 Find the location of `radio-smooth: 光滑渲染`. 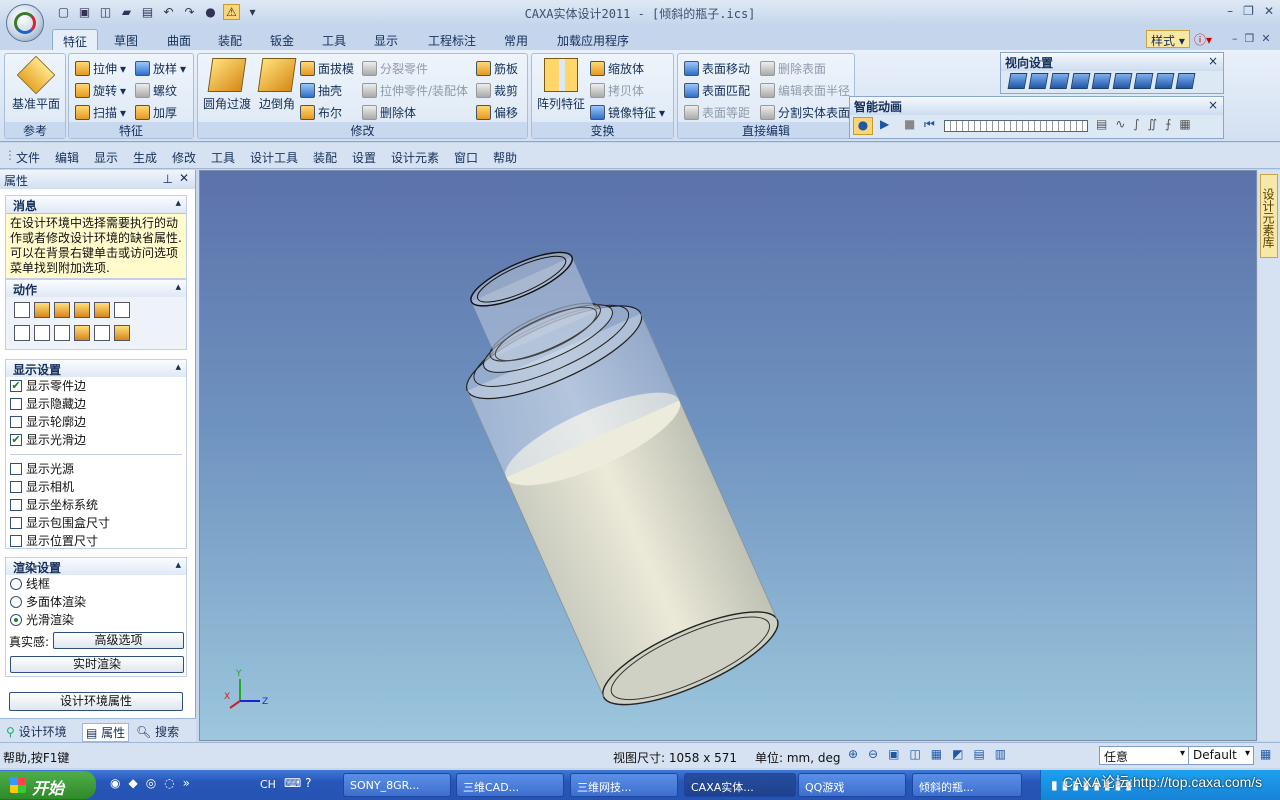

radio-smooth: 光滑渲染 is located at coordinates (96, 620).